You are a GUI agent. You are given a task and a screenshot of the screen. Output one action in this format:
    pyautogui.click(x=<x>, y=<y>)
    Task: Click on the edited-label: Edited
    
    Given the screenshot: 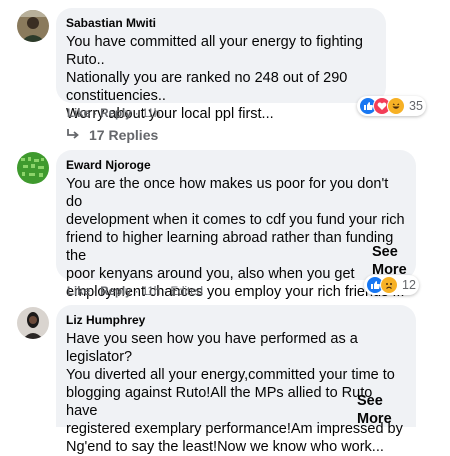 What is the action you would take?
    pyautogui.click(x=186, y=292)
    